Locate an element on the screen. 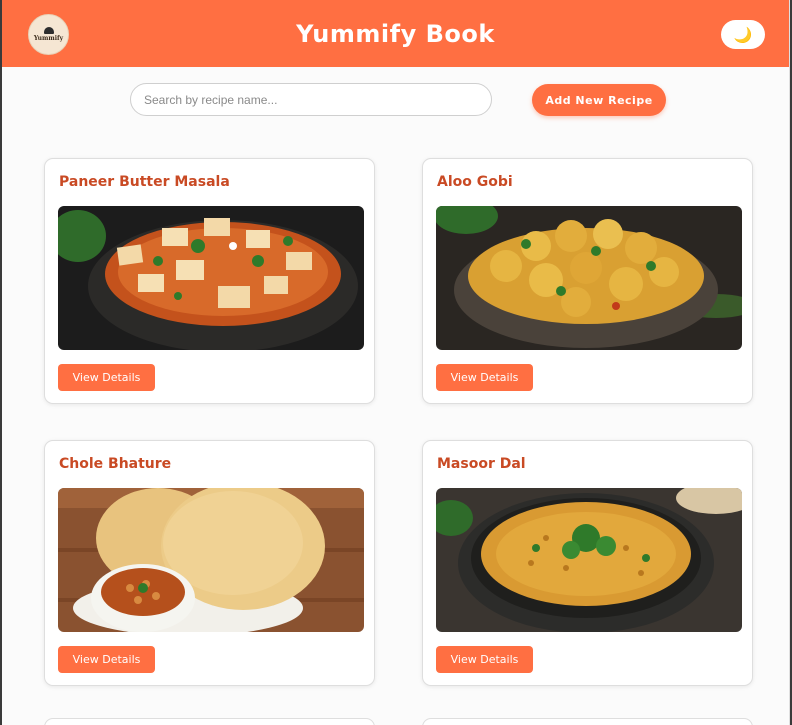  recipe-title: Masoor Dal is located at coordinates (481, 464).